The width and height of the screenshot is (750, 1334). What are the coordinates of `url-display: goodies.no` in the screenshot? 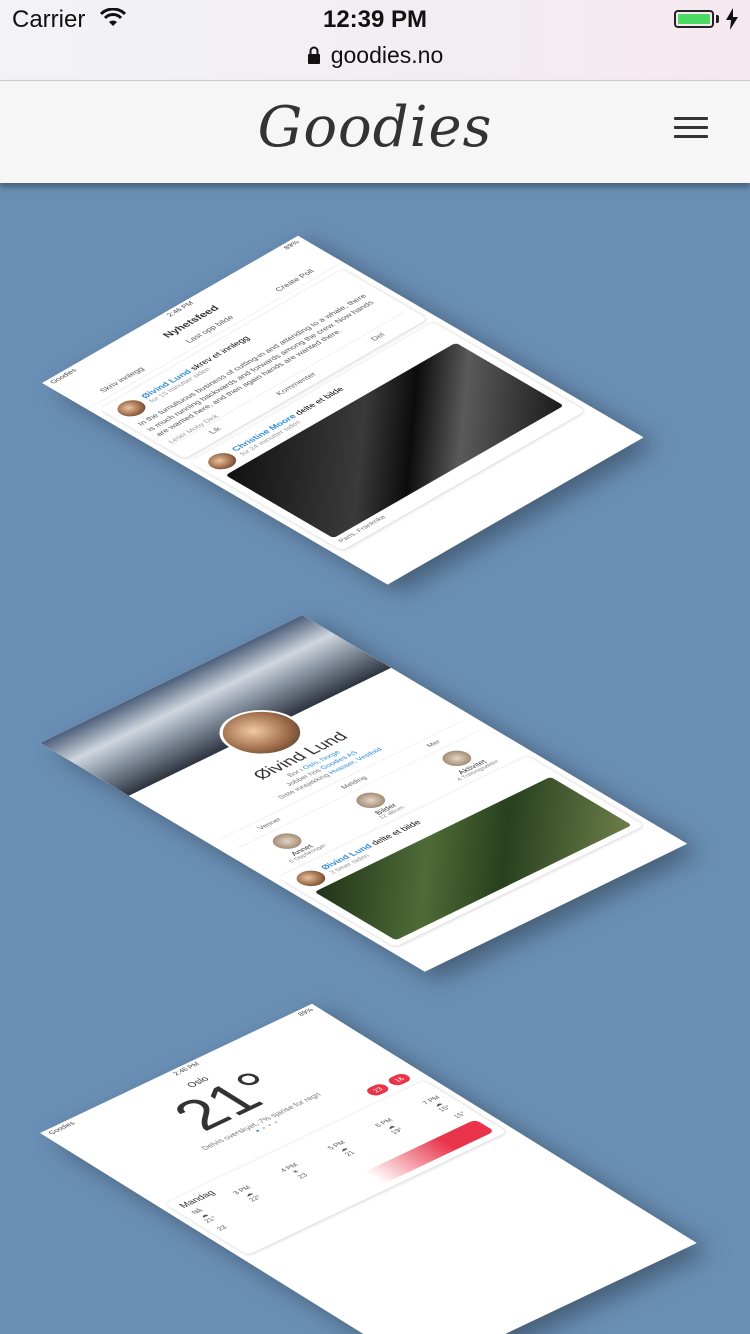 It's located at (375, 55).